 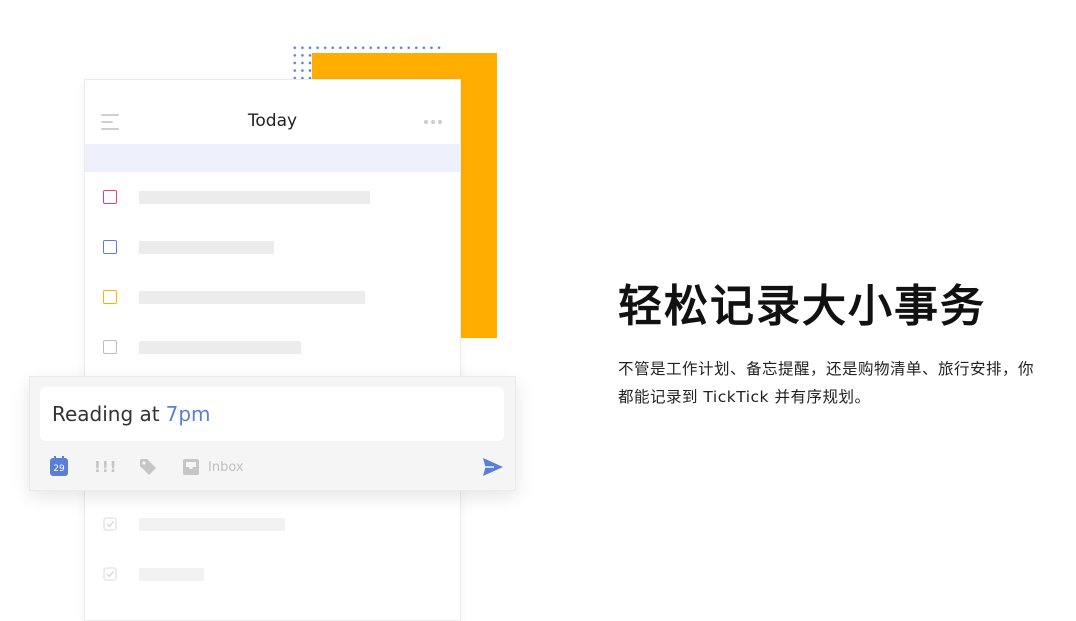 What do you see at coordinates (272, 121) in the screenshot?
I see `page-title: Today` at bounding box center [272, 121].